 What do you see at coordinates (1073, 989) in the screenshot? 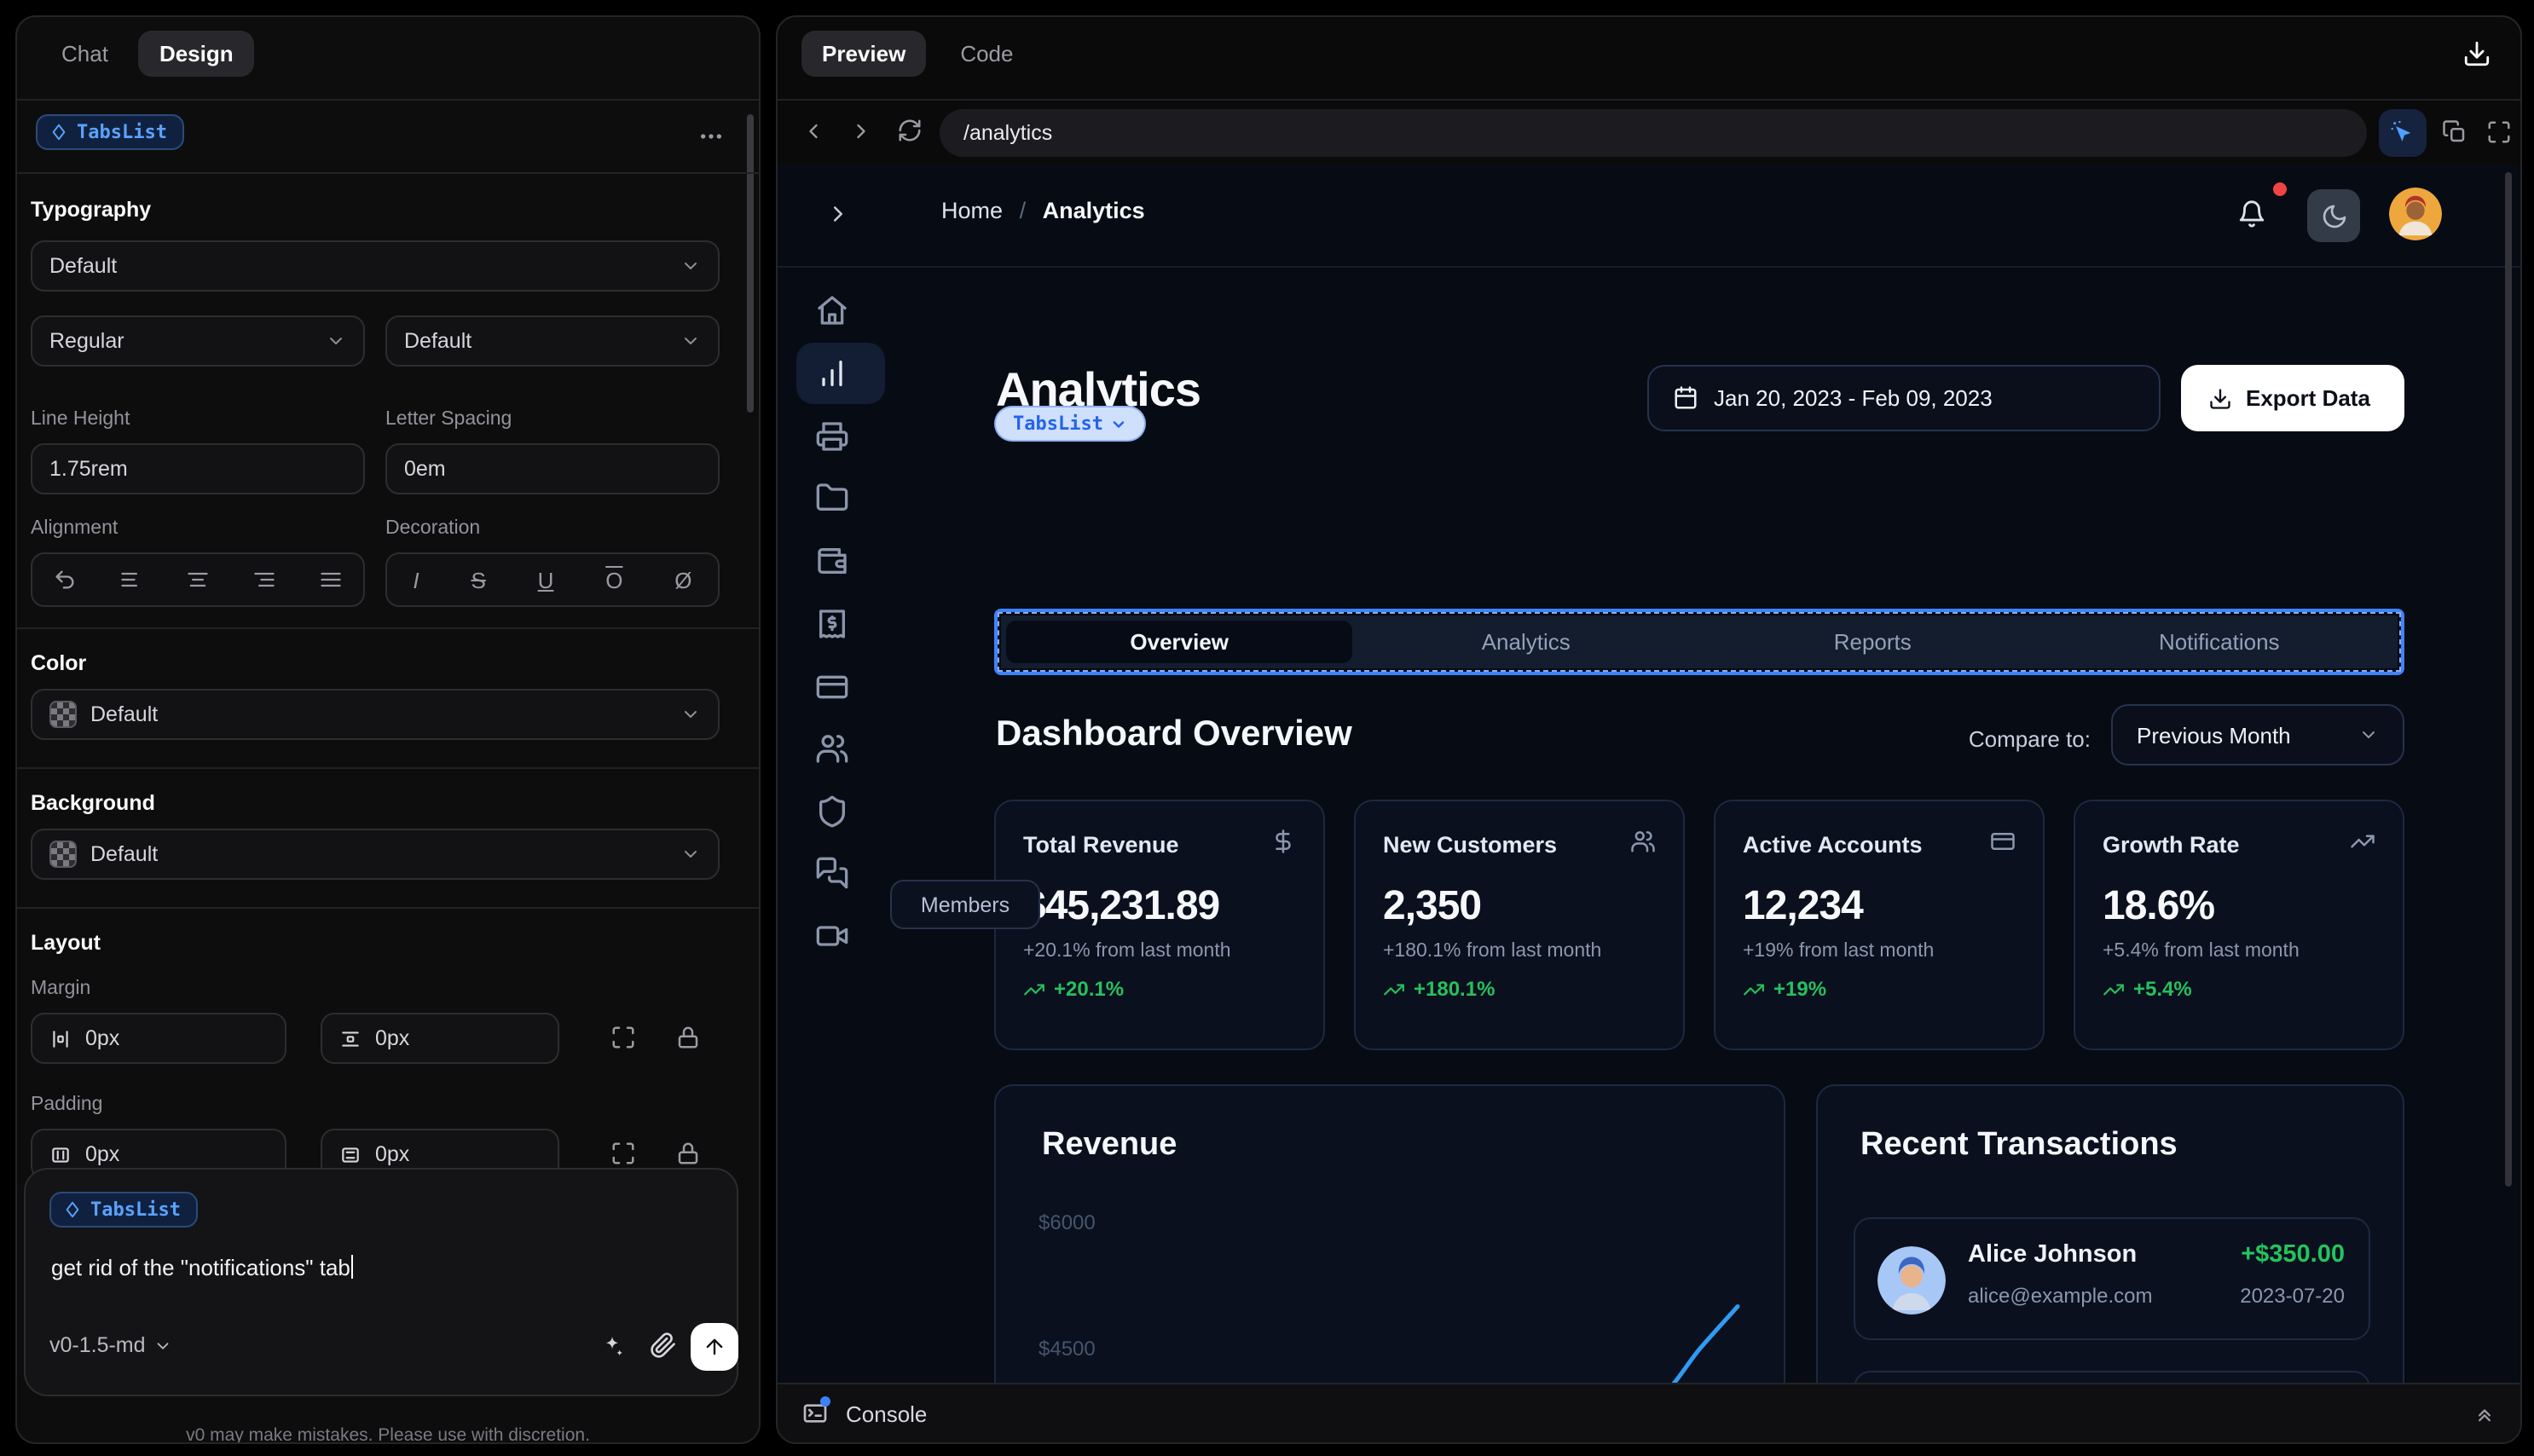
I see `stat-trend: +20.1%` at bounding box center [1073, 989].